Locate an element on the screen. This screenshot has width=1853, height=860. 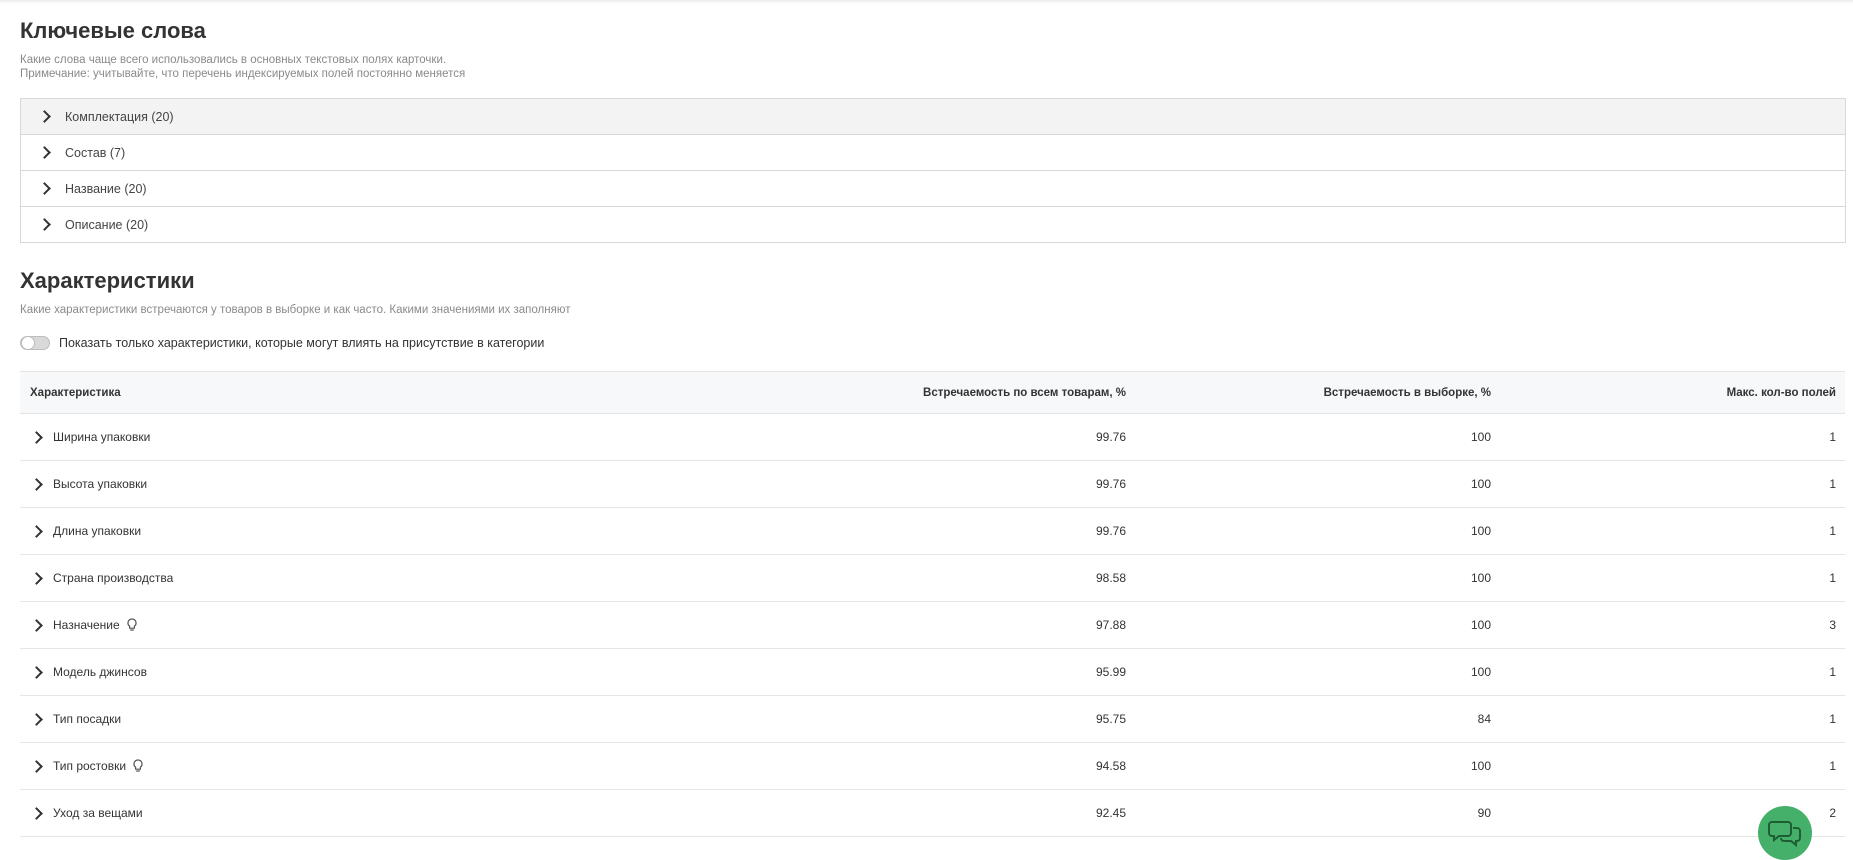
accordion-item-label: Название (20) is located at coordinates (106, 188).